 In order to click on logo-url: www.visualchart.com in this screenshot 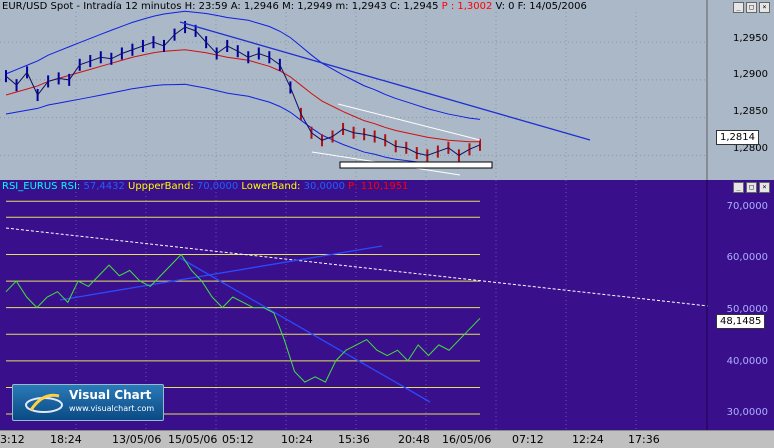, I will do `click(112, 408)`.